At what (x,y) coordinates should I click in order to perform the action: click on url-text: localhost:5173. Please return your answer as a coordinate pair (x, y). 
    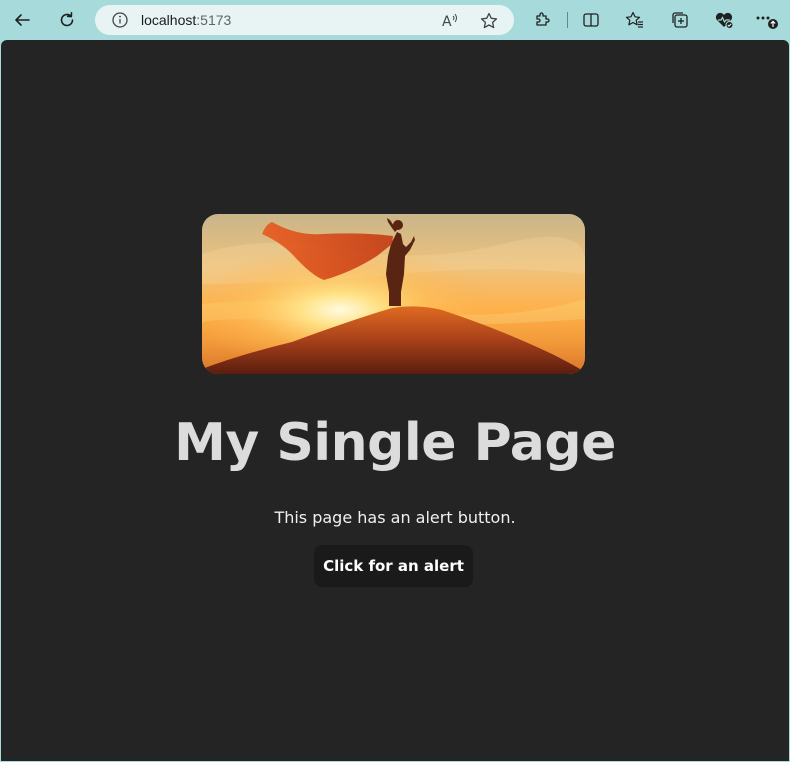
    Looking at the image, I should click on (186, 20).